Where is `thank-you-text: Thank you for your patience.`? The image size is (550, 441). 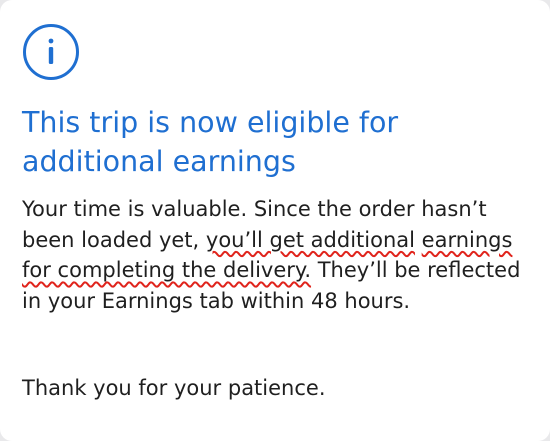 thank-you-text: Thank you for your patience. is located at coordinates (174, 388).